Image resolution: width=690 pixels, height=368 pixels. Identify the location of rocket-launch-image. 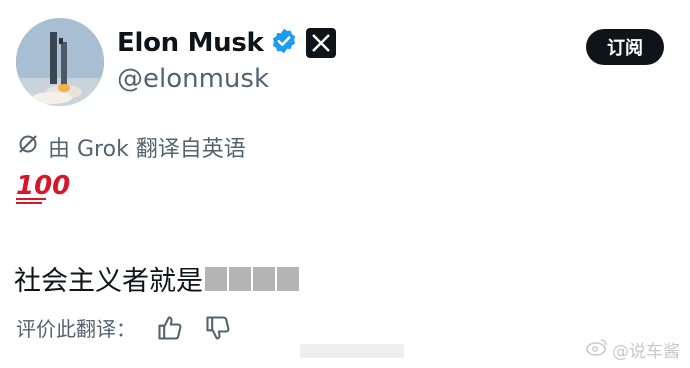
(60, 62).